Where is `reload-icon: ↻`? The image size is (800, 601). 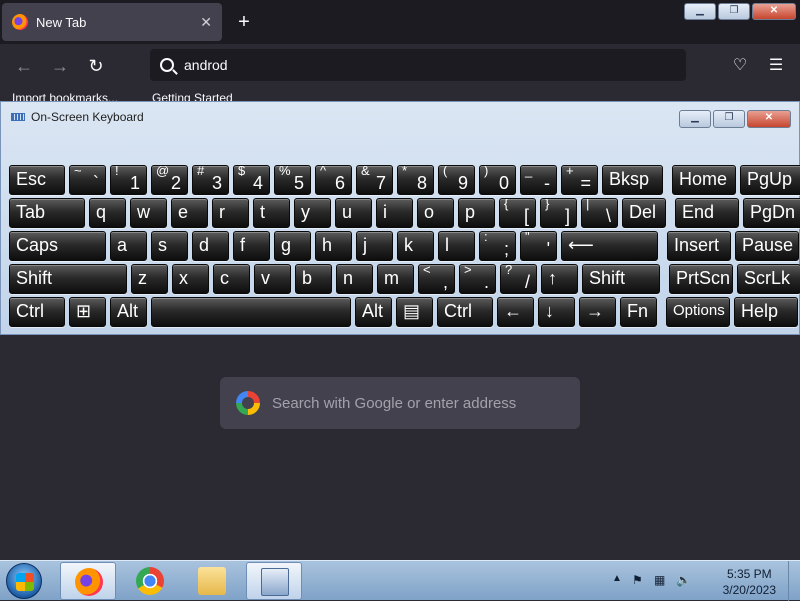 reload-icon: ↻ is located at coordinates (96, 66).